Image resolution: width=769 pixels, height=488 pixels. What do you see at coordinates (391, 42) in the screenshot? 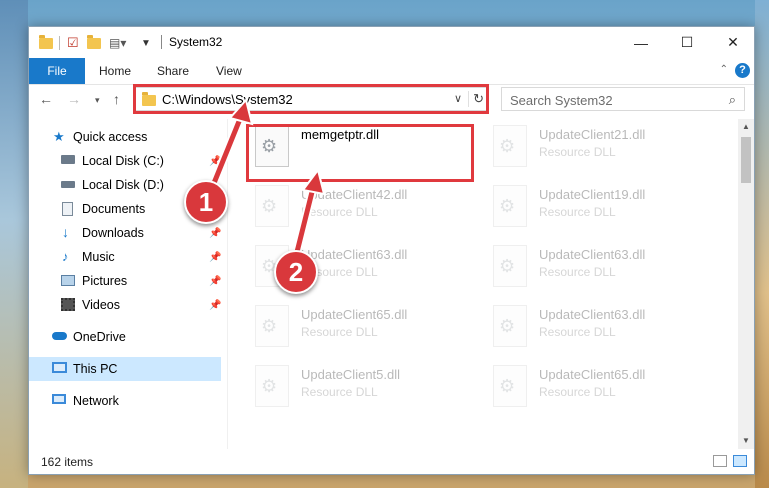
I see `title-bar: ☑ ▤▾ ▼ System32 — ☐ ✕` at bounding box center [391, 42].